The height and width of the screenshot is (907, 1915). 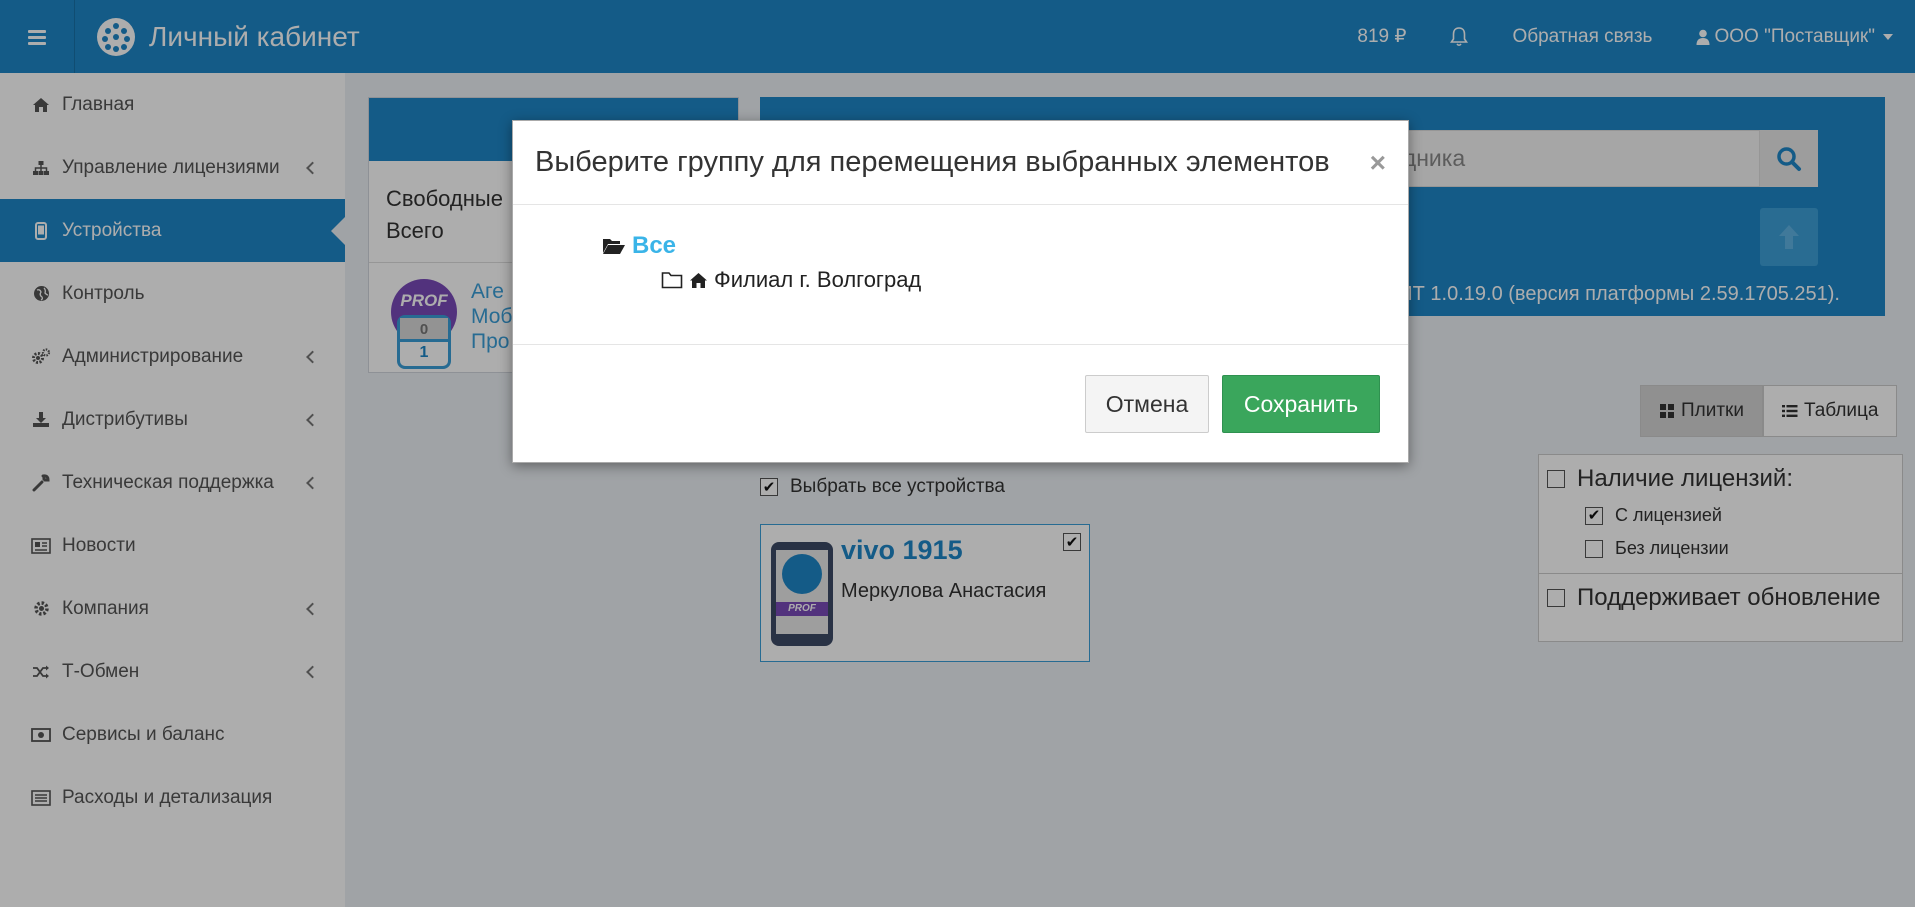 What do you see at coordinates (960, 275) in the screenshot?
I see `group-tree: Все Филиал г. Волгоград` at bounding box center [960, 275].